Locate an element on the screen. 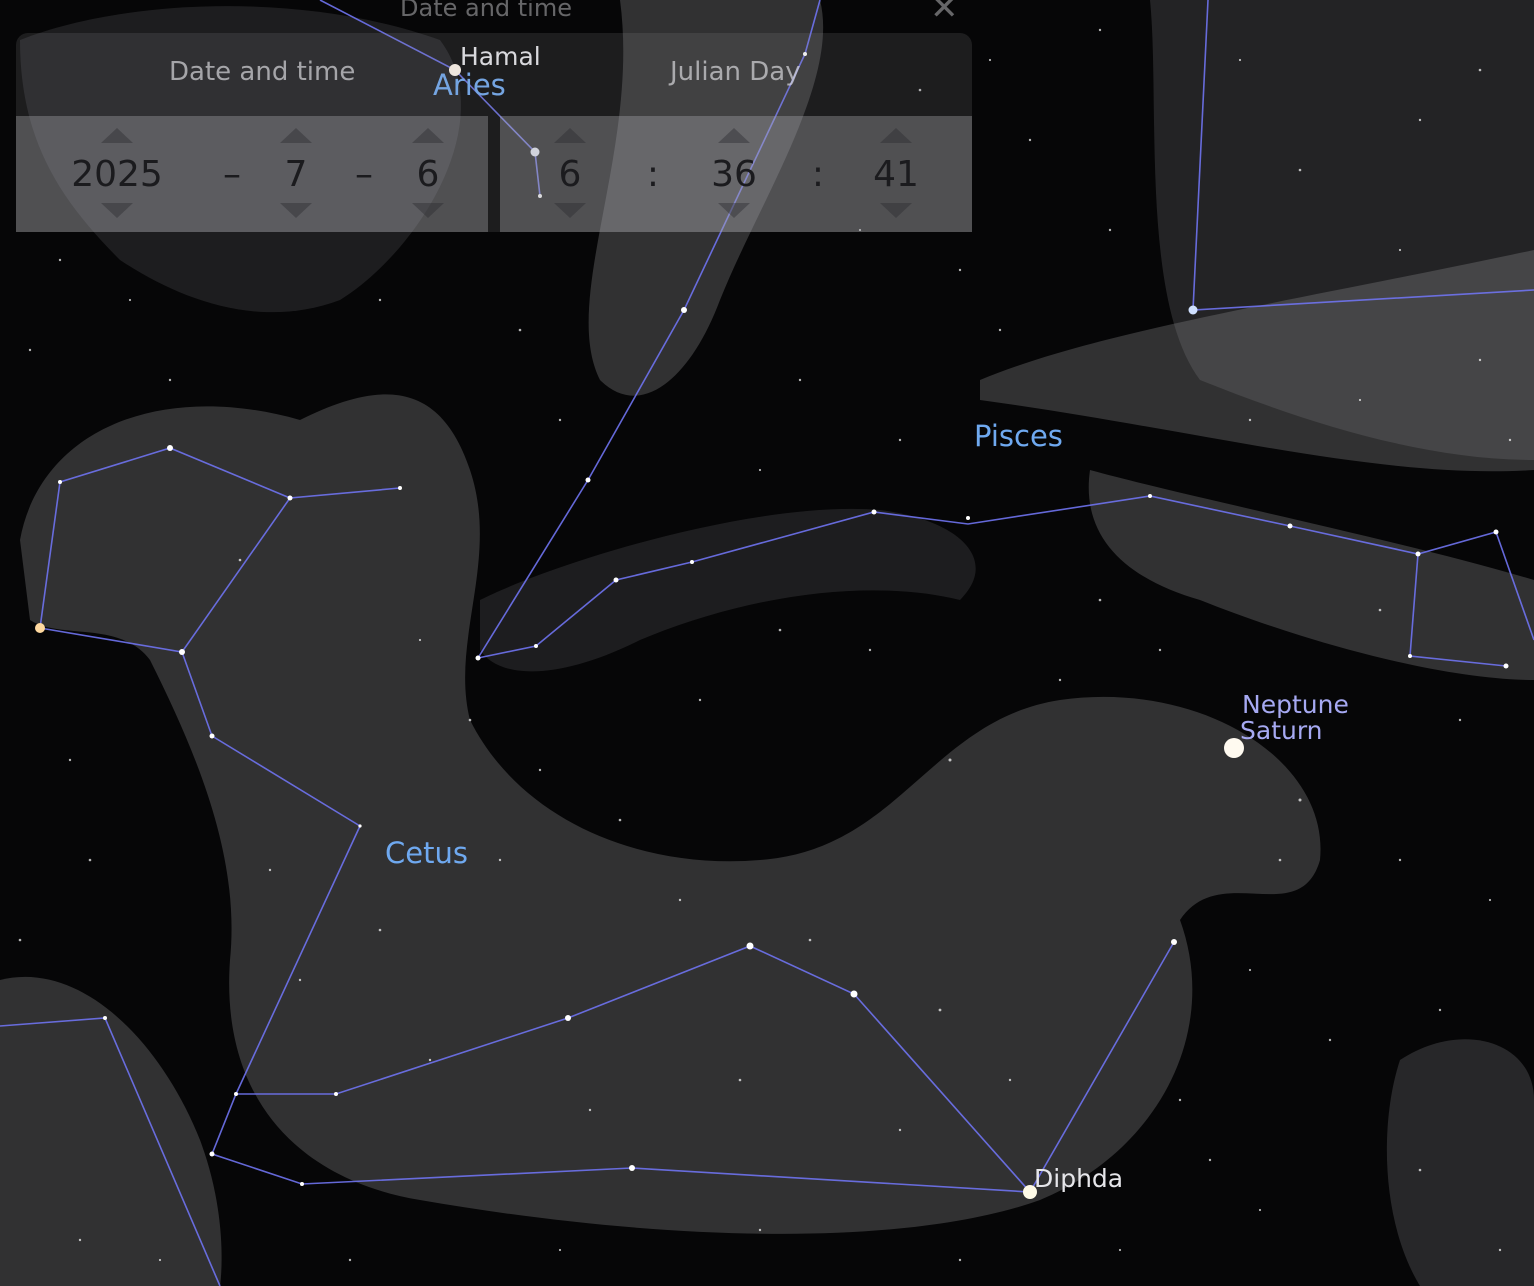 This screenshot has width=1534, height=1286. month-spinner: 7 is located at coordinates (296, 174).